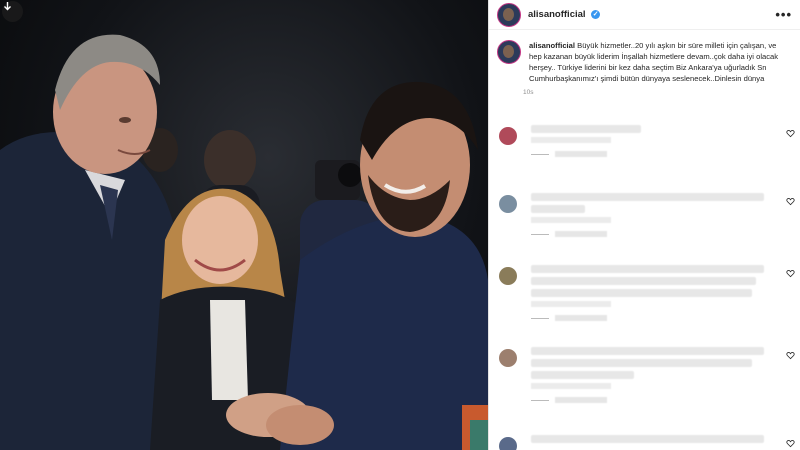 This screenshot has width=800, height=450. I want to click on caption-username: alisanofficial, so click(552, 45).